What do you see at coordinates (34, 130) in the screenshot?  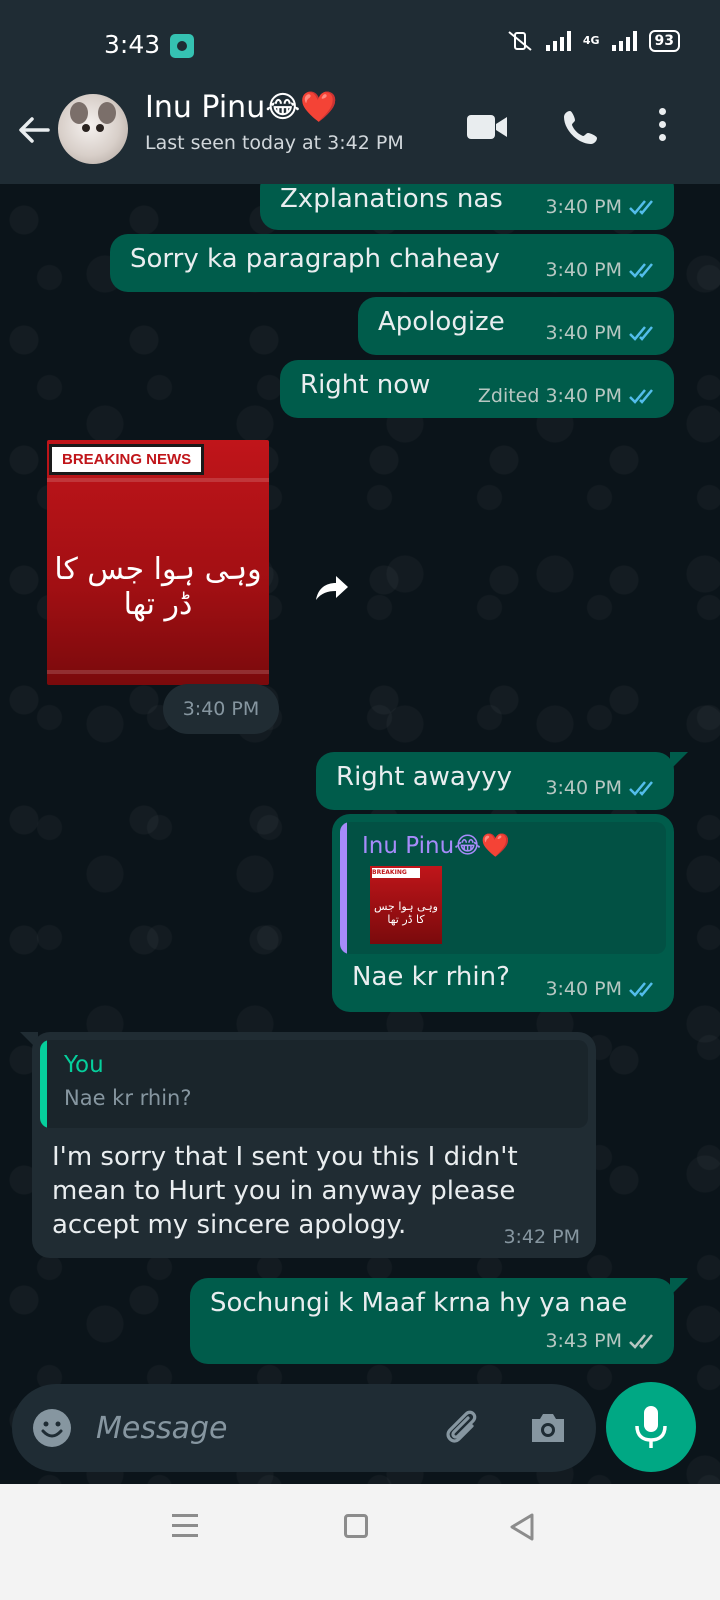 I see `back-arrow-icon` at bounding box center [34, 130].